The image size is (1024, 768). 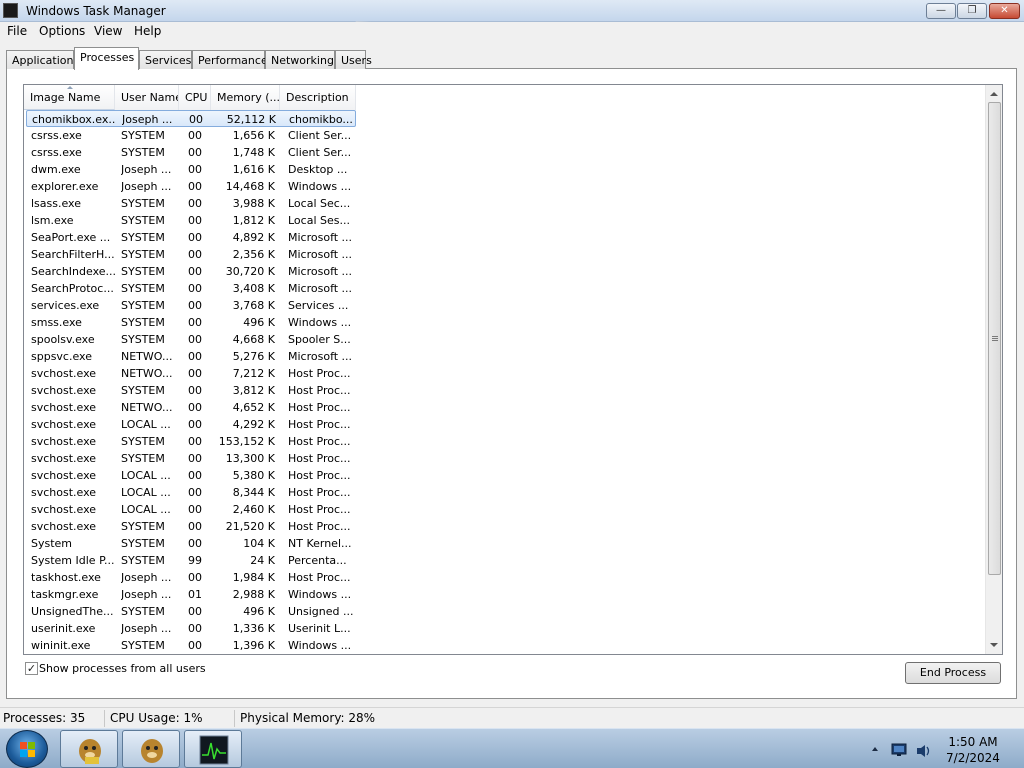 What do you see at coordinates (994, 645) in the screenshot?
I see `scroll-down-icon` at bounding box center [994, 645].